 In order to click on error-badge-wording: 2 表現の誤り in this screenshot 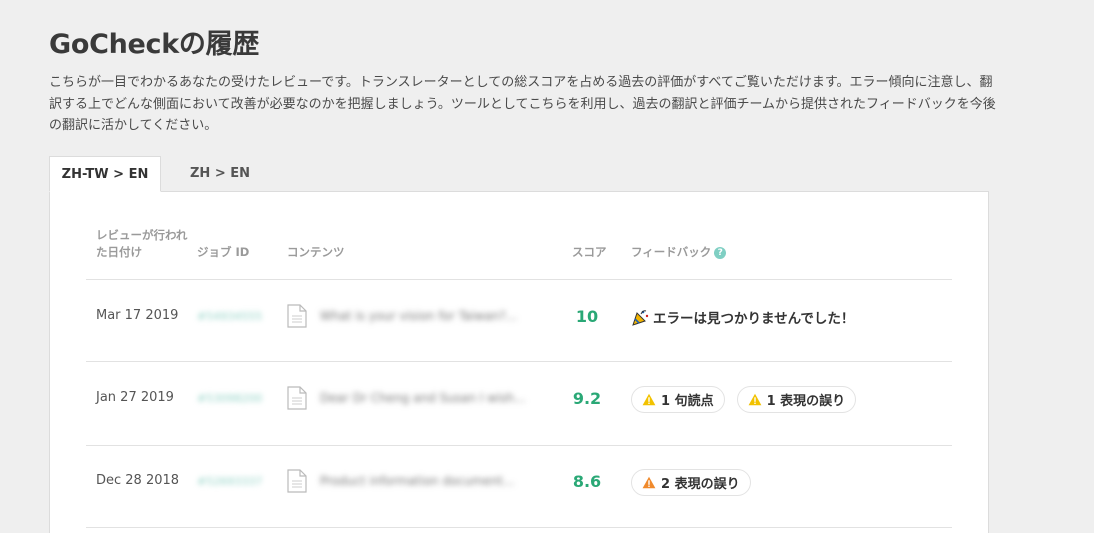, I will do `click(691, 482)`.